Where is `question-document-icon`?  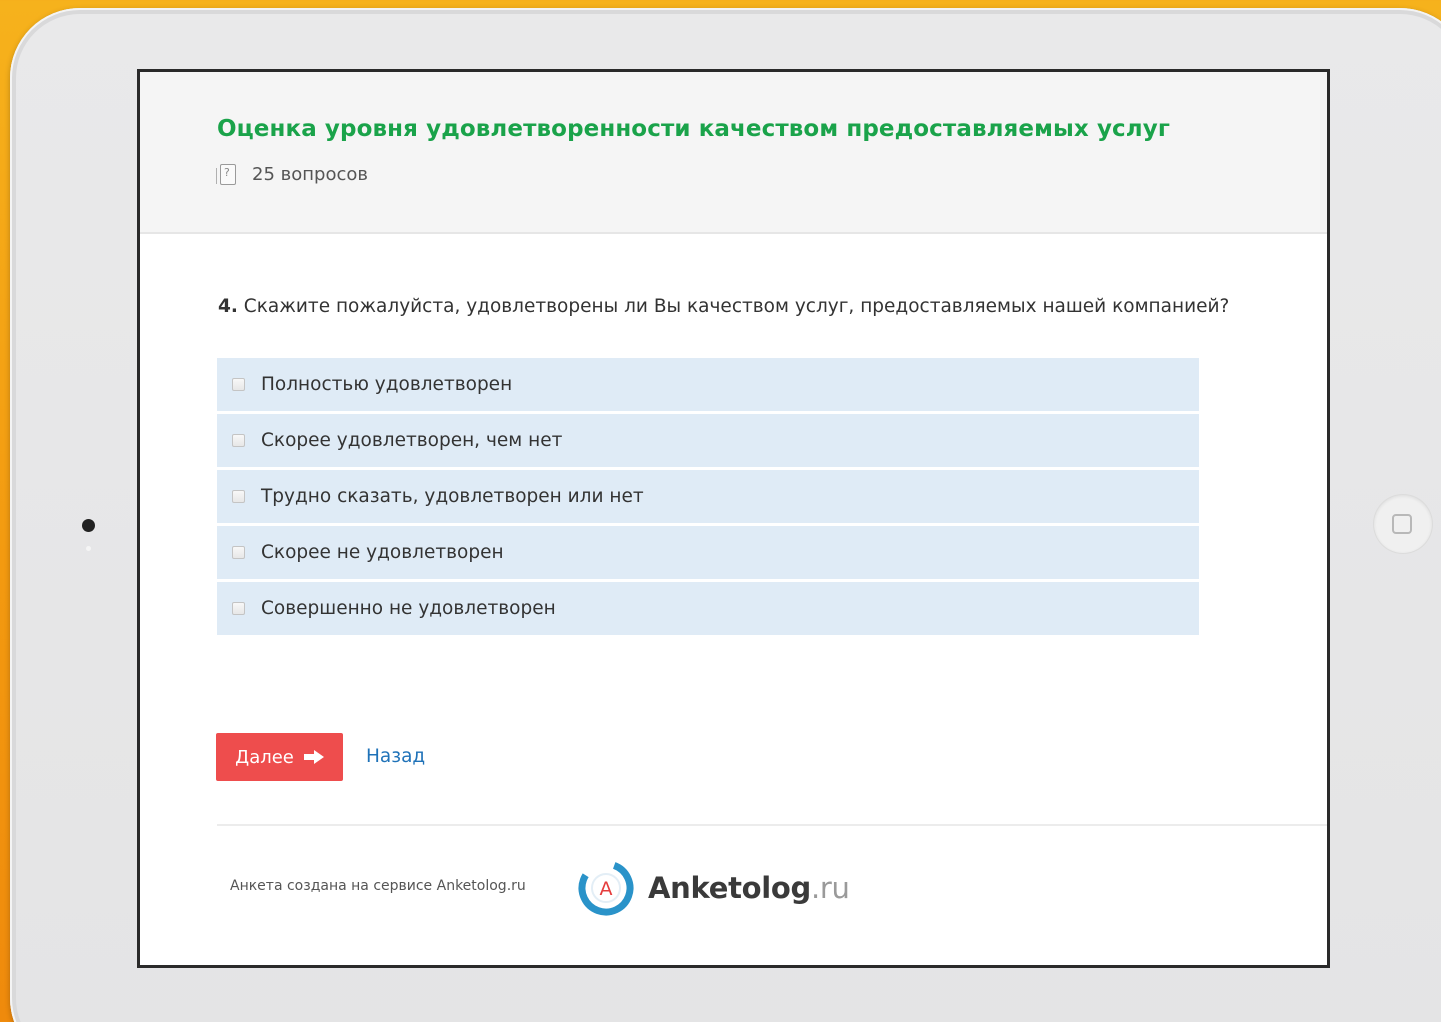
question-document-icon is located at coordinates (226, 174).